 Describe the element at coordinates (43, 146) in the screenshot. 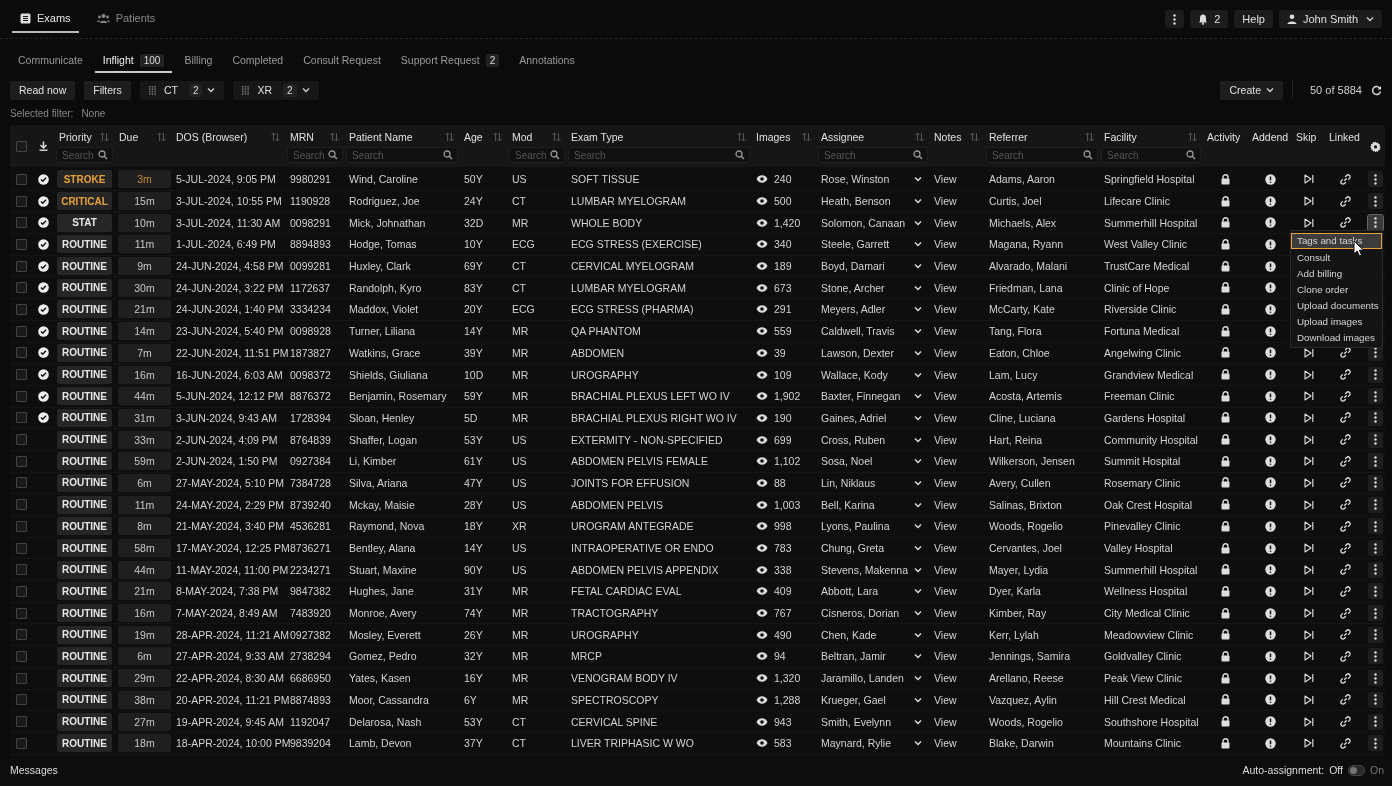

I see `download-icon` at that location.